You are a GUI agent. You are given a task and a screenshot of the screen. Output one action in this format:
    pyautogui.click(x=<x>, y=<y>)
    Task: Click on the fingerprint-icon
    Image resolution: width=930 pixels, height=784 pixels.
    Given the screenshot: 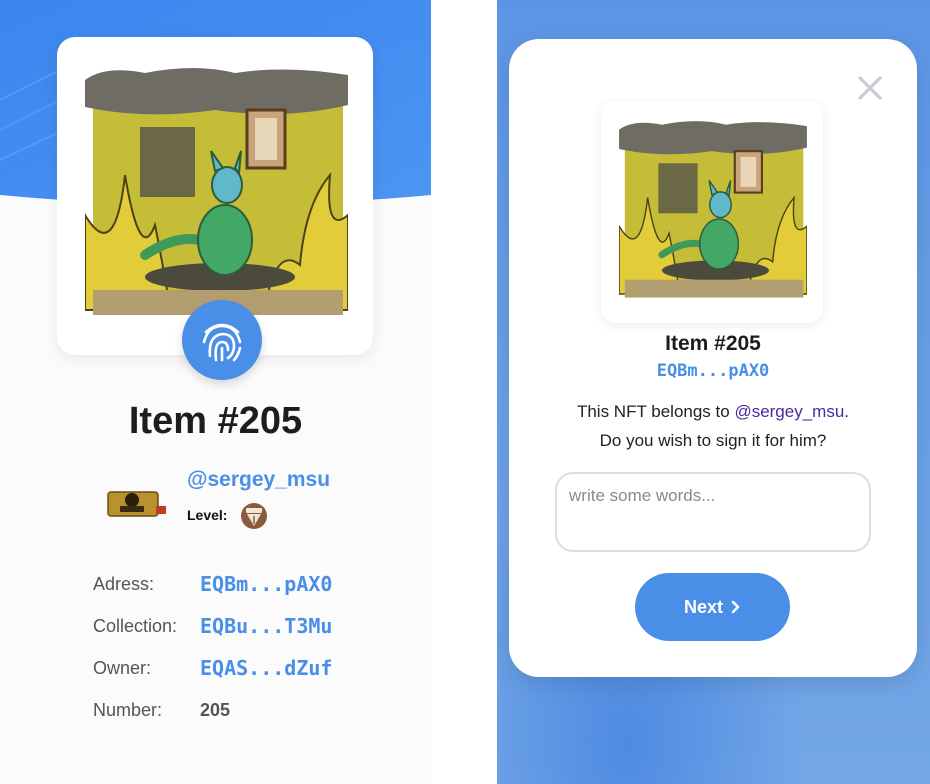 What is the action you would take?
    pyautogui.click(x=222, y=342)
    